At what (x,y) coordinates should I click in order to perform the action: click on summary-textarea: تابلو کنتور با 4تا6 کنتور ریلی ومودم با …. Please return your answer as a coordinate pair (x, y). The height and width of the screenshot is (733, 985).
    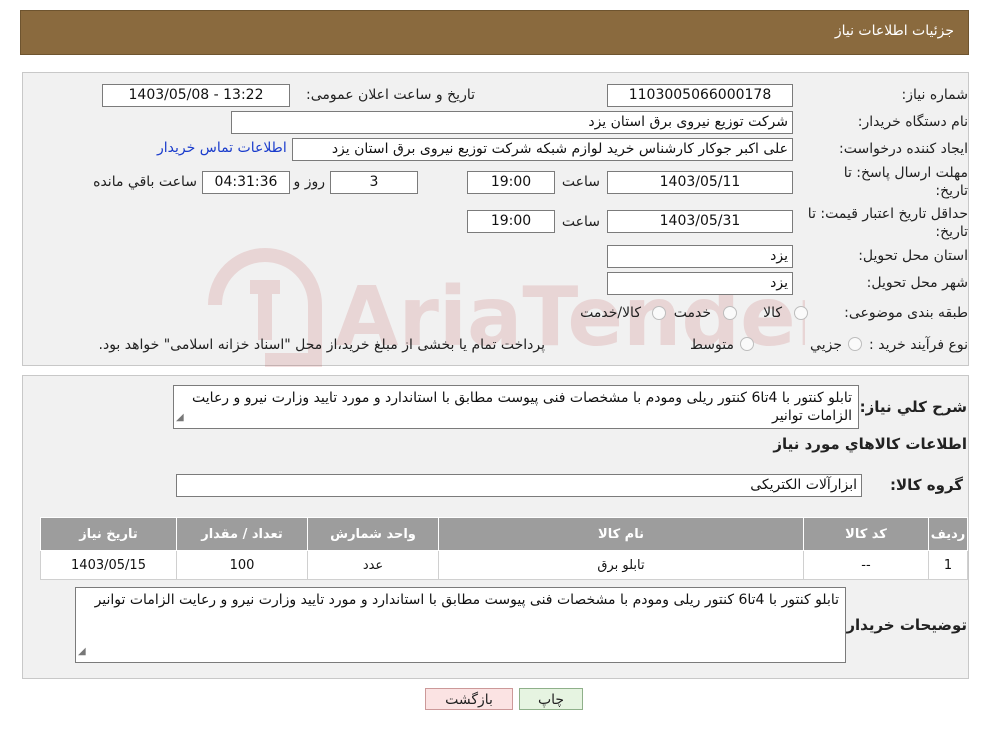
    Looking at the image, I should click on (516, 407).